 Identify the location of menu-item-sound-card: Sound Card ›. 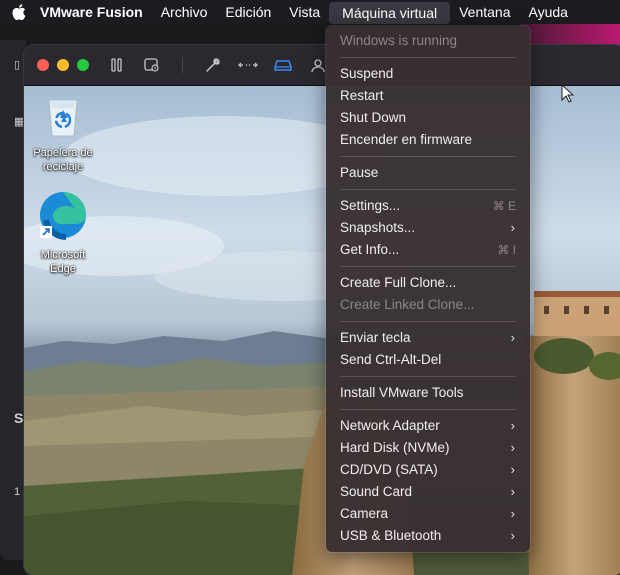
(428, 492).